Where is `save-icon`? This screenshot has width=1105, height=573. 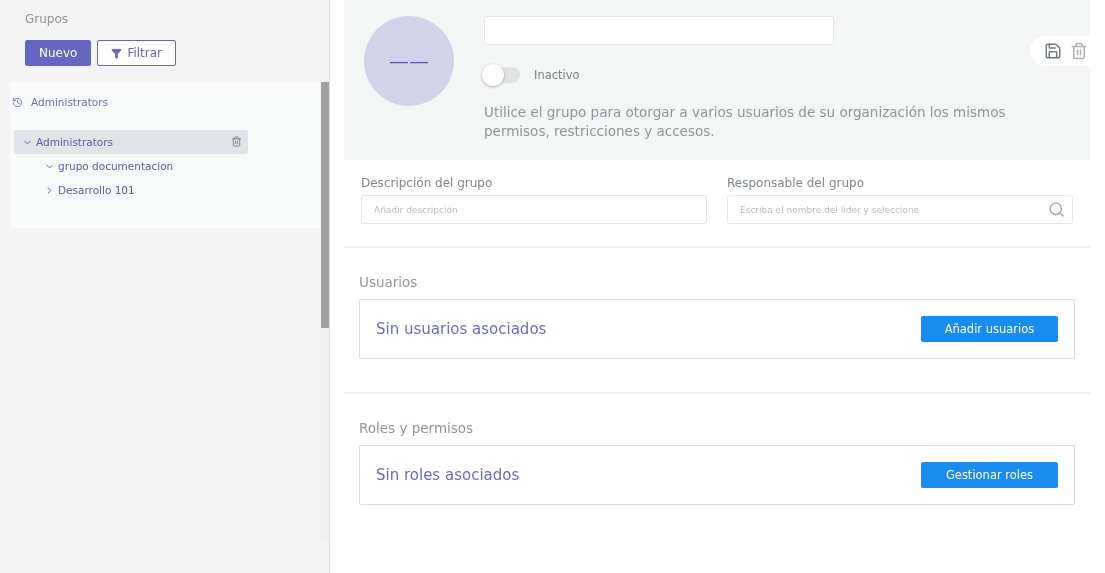
save-icon is located at coordinates (1053, 51).